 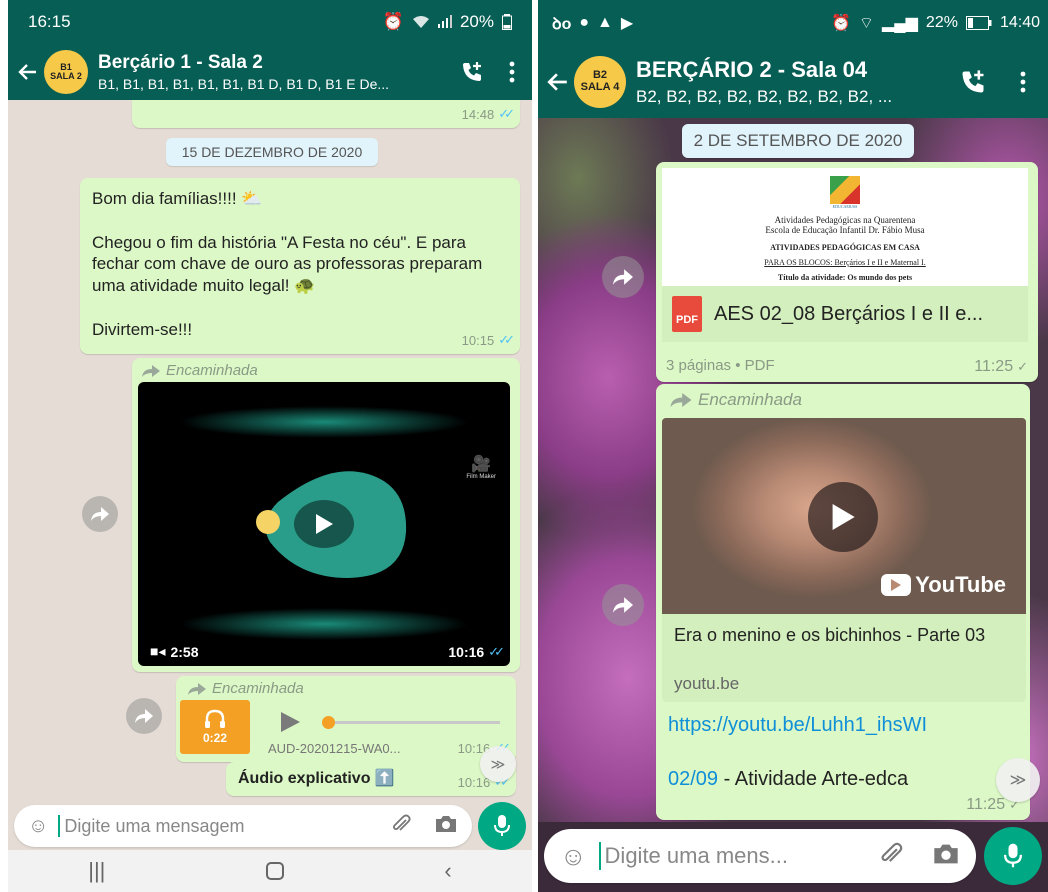 What do you see at coordinates (158, 651) in the screenshot?
I see `video-camera-icon: ■◂` at bounding box center [158, 651].